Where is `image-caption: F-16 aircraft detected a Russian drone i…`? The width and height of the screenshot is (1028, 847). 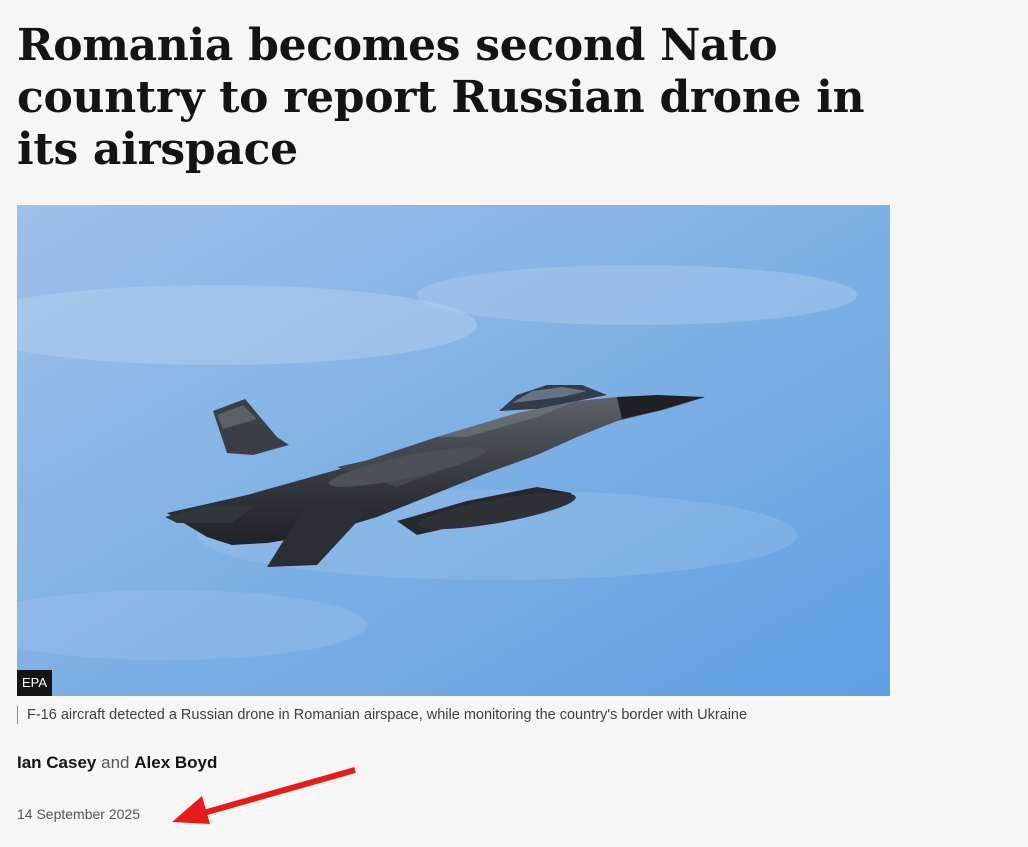 image-caption: F-16 aircraft detected a Russian drone i… is located at coordinates (382, 715).